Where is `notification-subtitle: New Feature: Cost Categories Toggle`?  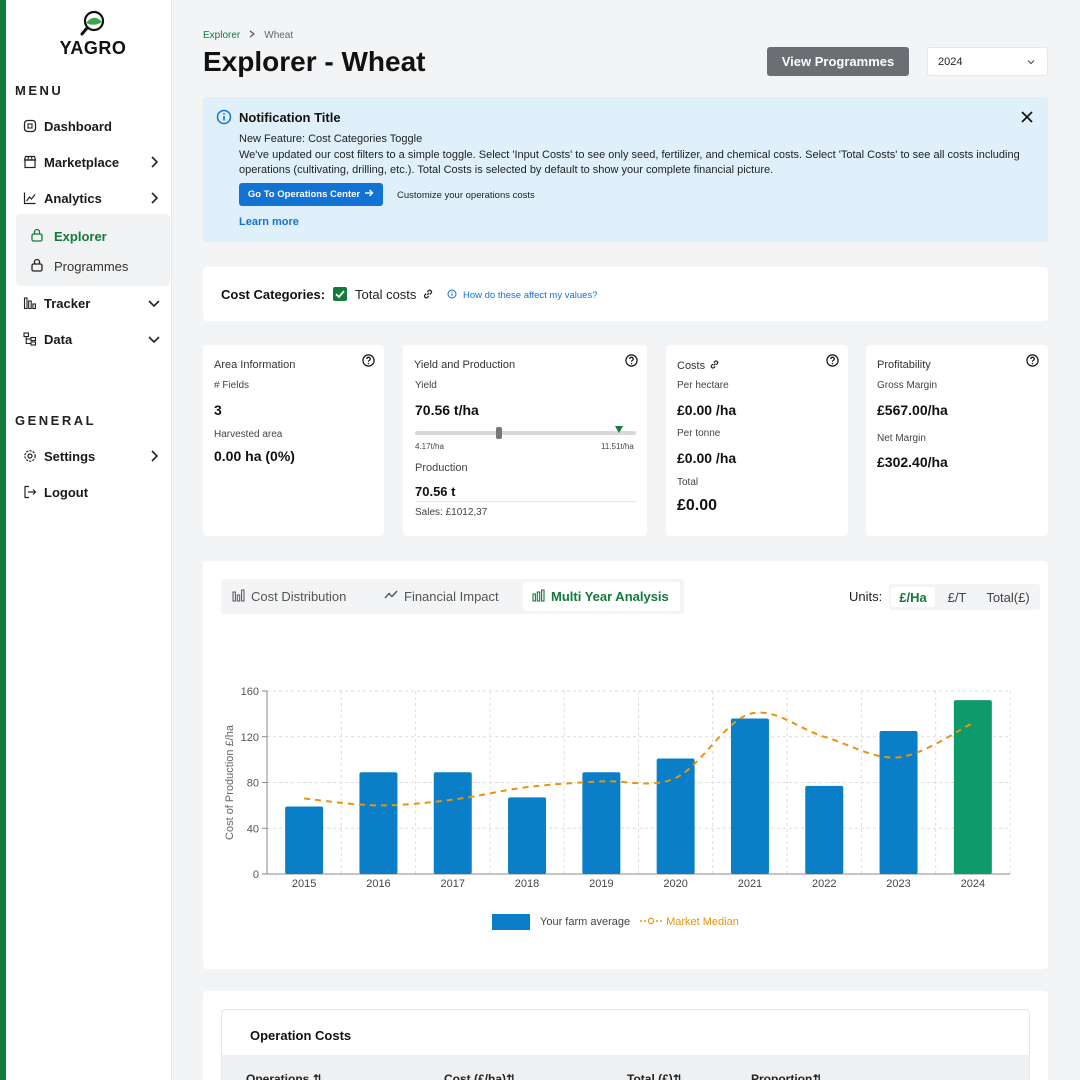
notification-subtitle: New Feature: Cost Categories Toggle is located at coordinates (331, 139).